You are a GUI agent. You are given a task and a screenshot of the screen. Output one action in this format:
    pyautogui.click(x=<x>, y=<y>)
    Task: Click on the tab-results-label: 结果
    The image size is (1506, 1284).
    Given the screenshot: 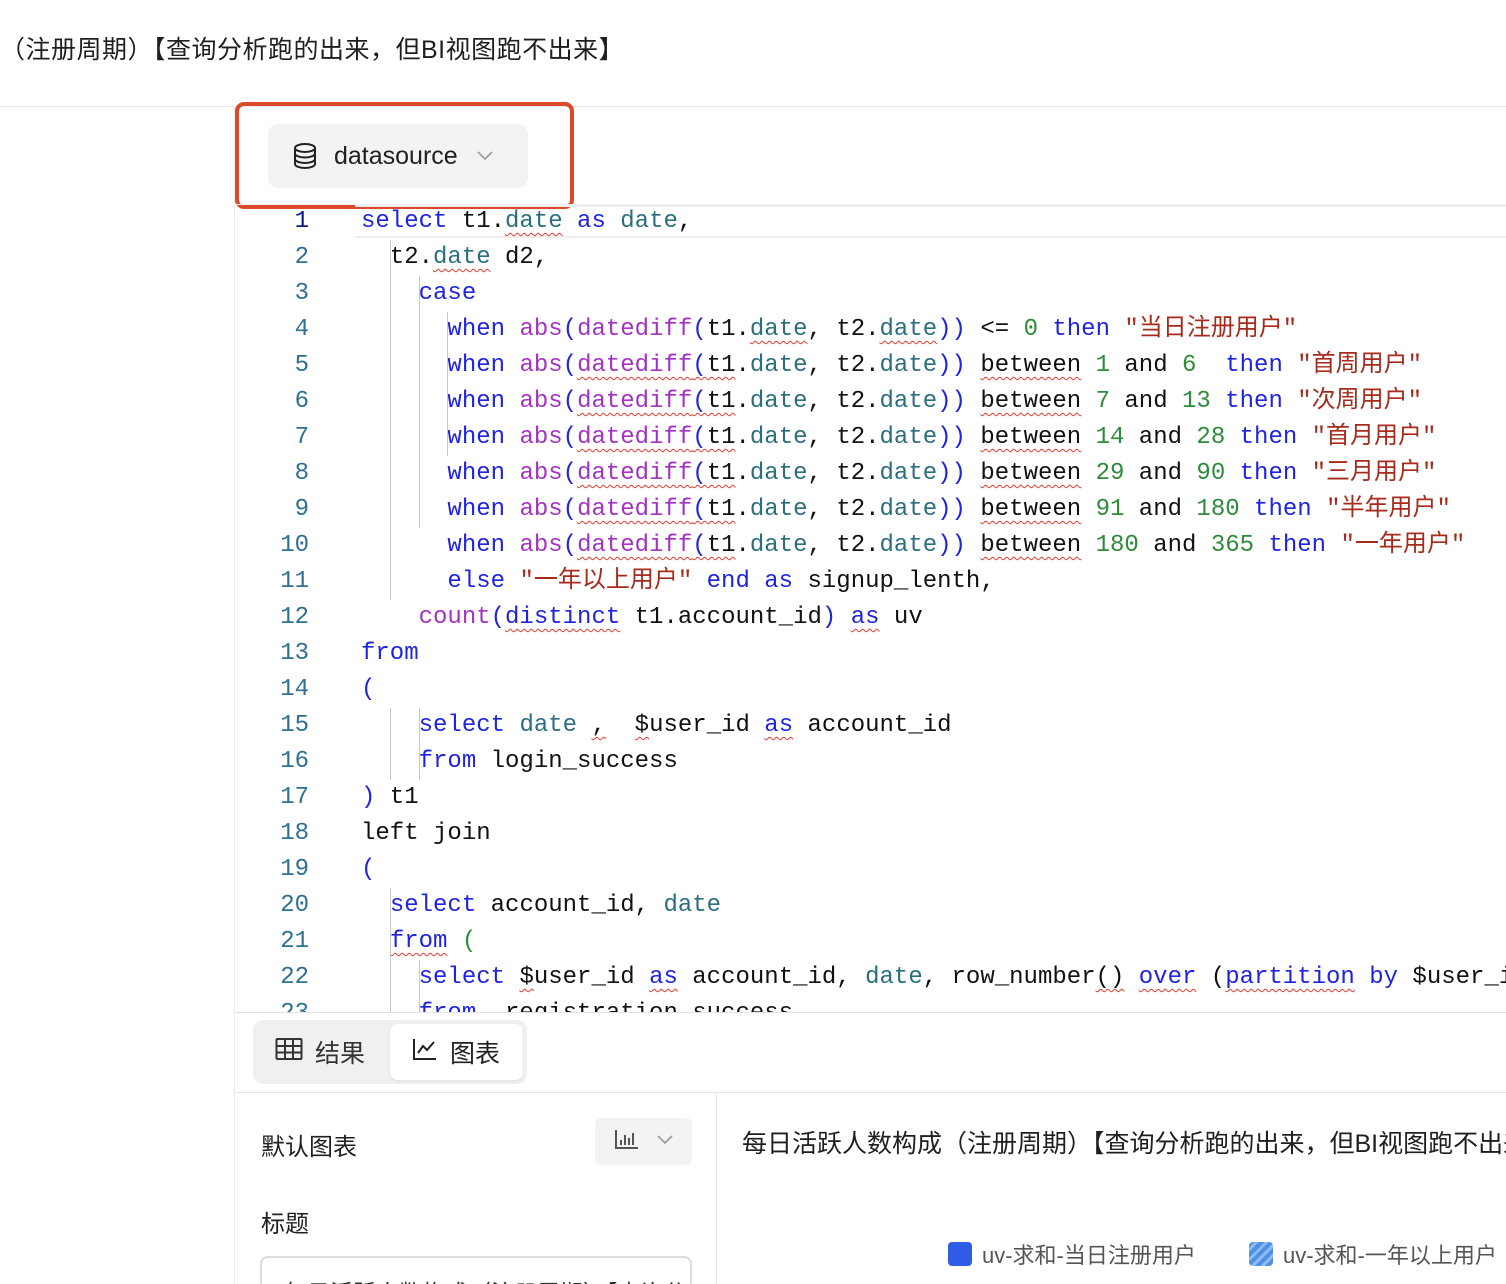 What is the action you would take?
    pyautogui.click(x=340, y=1054)
    